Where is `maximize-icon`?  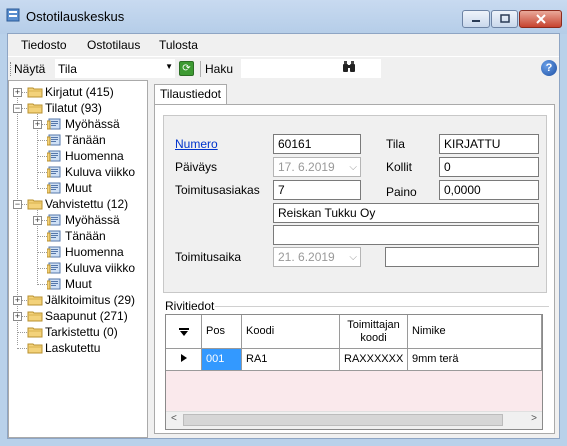
maximize-icon is located at coordinates (504, 18).